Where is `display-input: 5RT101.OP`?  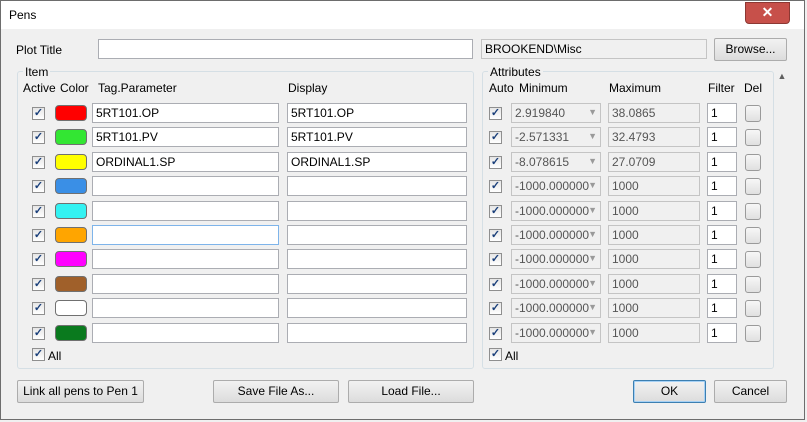 display-input: 5RT101.OP is located at coordinates (377, 113).